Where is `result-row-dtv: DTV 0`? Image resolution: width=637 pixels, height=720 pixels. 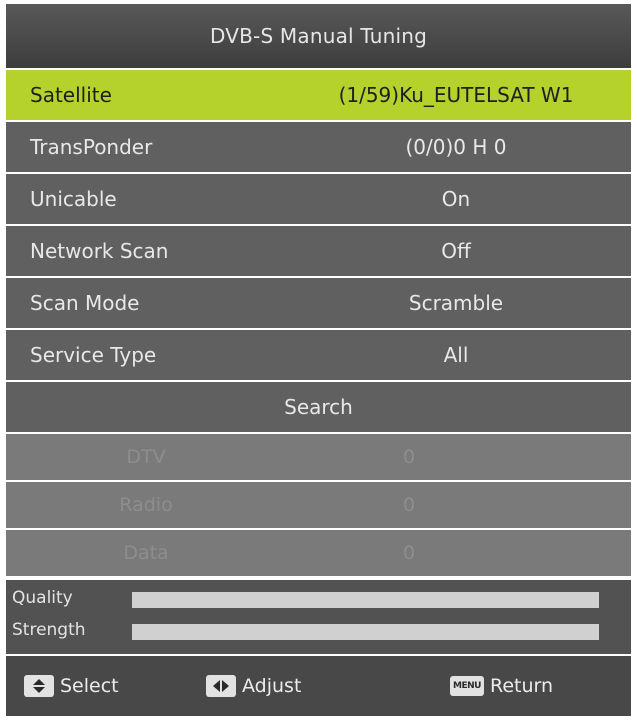
result-row-dtv: DTV 0 is located at coordinates (318, 457).